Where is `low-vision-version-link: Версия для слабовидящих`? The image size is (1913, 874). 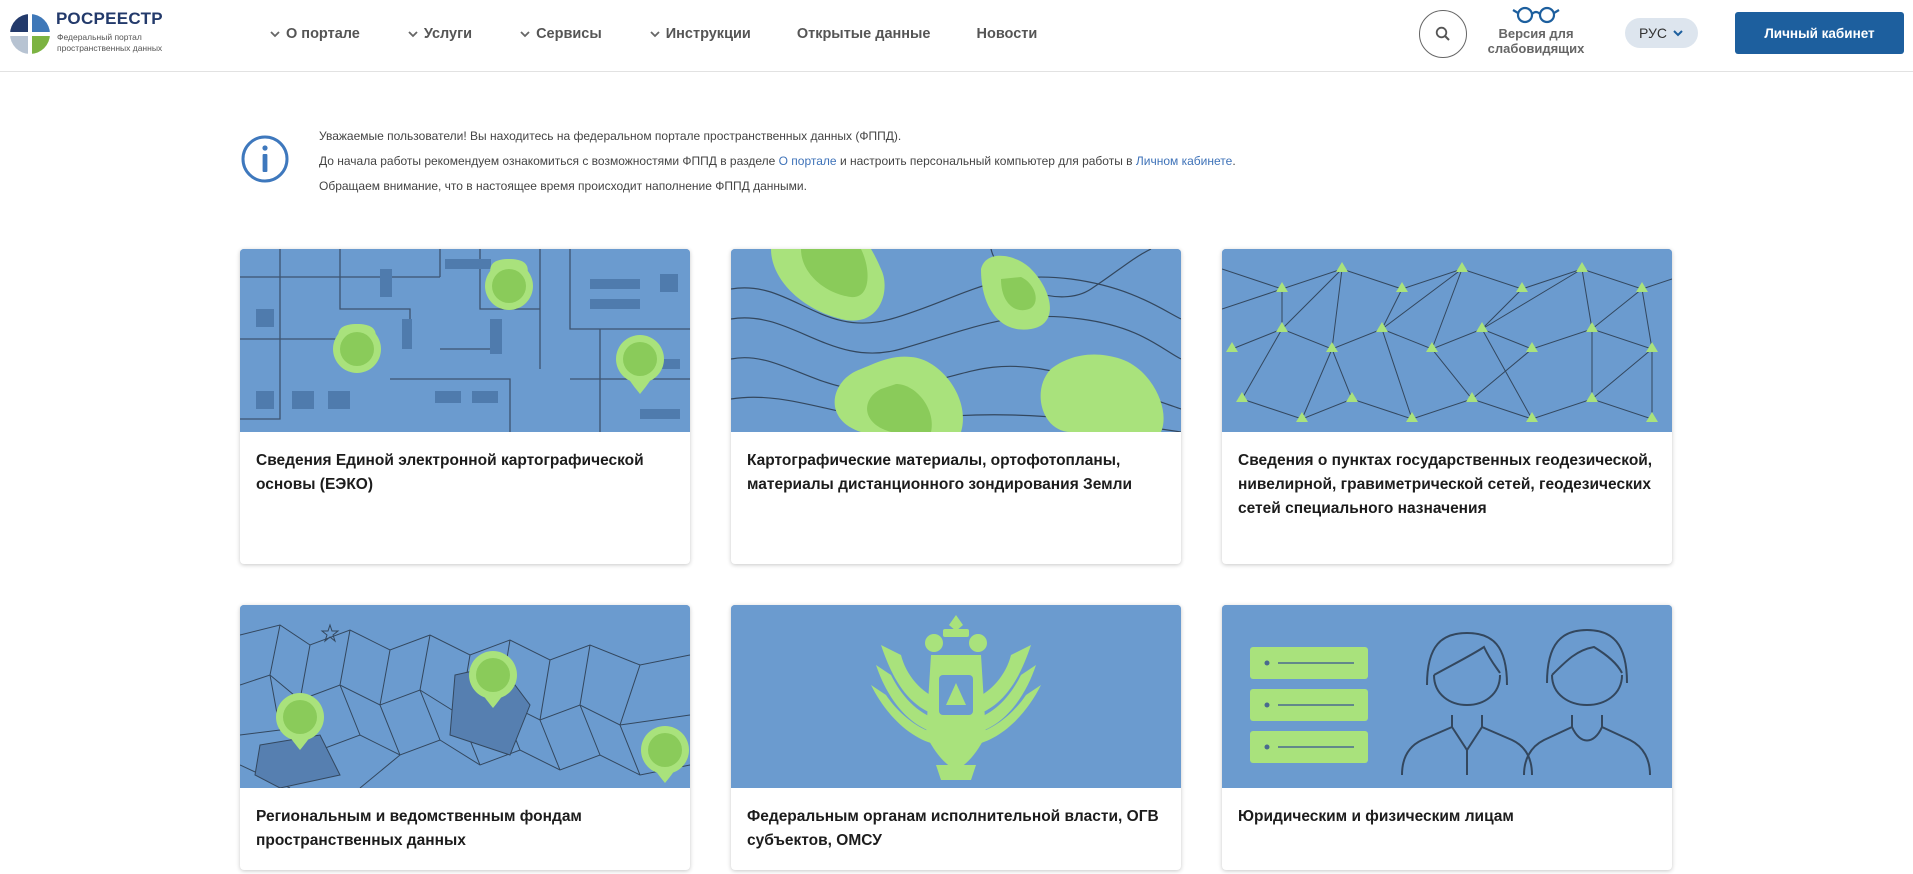
low-vision-version-link: Версия для слабовидящих is located at coordinates (1536, 30).